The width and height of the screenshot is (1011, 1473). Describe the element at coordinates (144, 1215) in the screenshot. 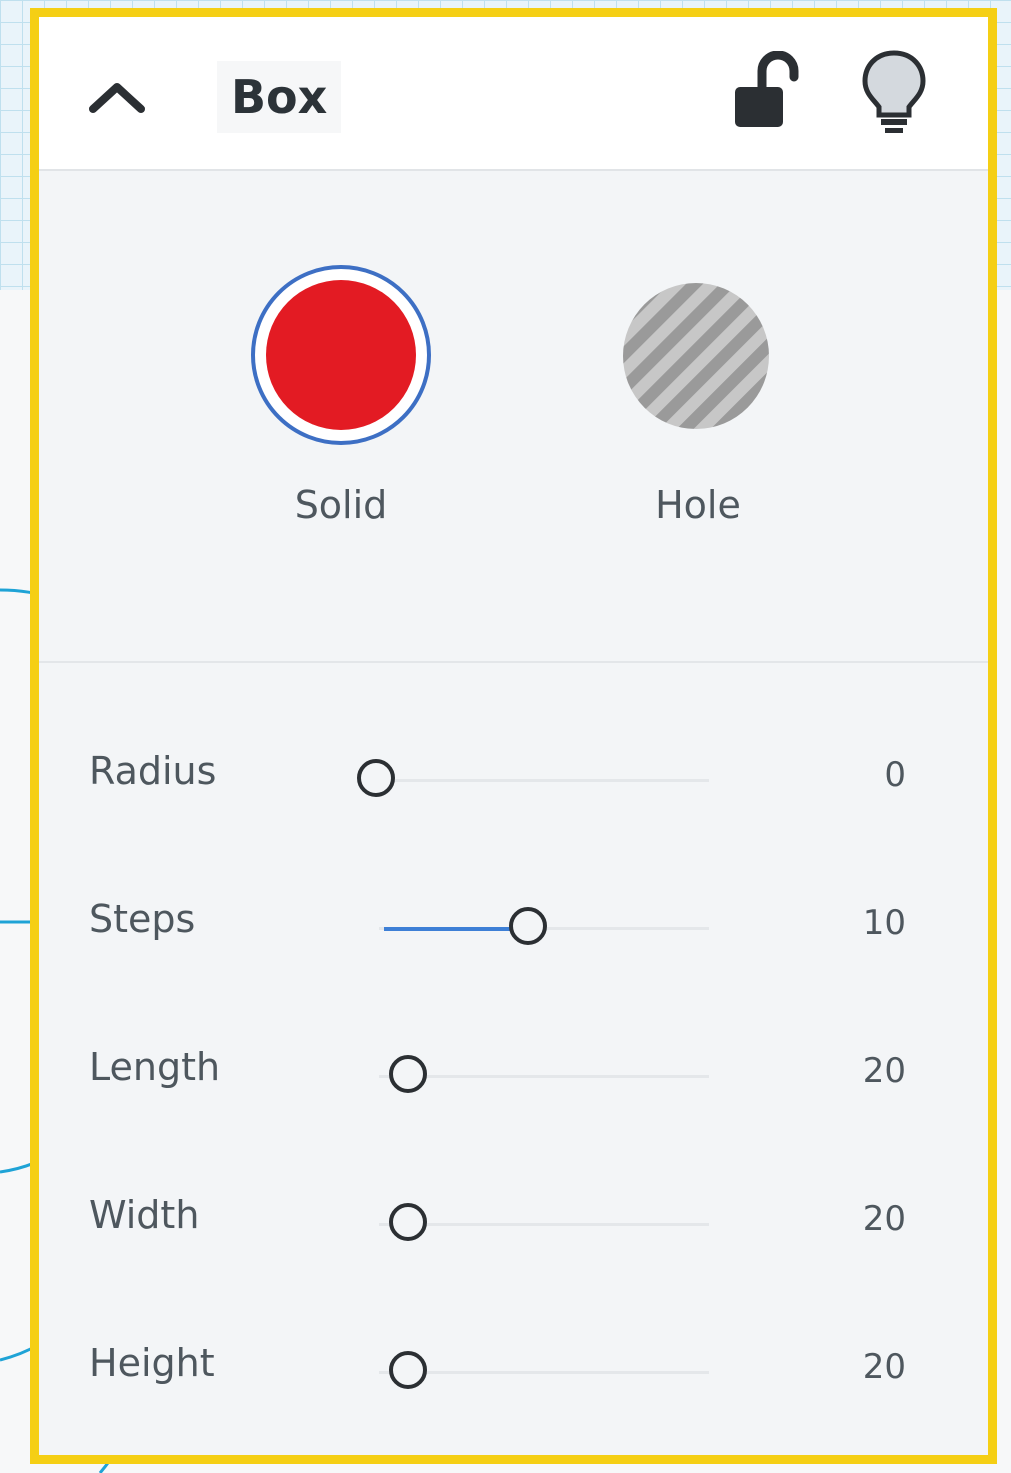

I see `width-label: Width` at that location.